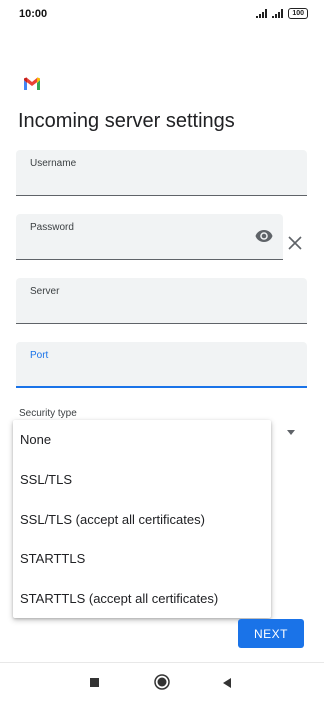 The image size is (324, 702). What do you see at coordinates (271, 633) in the screenshot?
I see `next-button: NEXT` at bounding box center [271, 633].